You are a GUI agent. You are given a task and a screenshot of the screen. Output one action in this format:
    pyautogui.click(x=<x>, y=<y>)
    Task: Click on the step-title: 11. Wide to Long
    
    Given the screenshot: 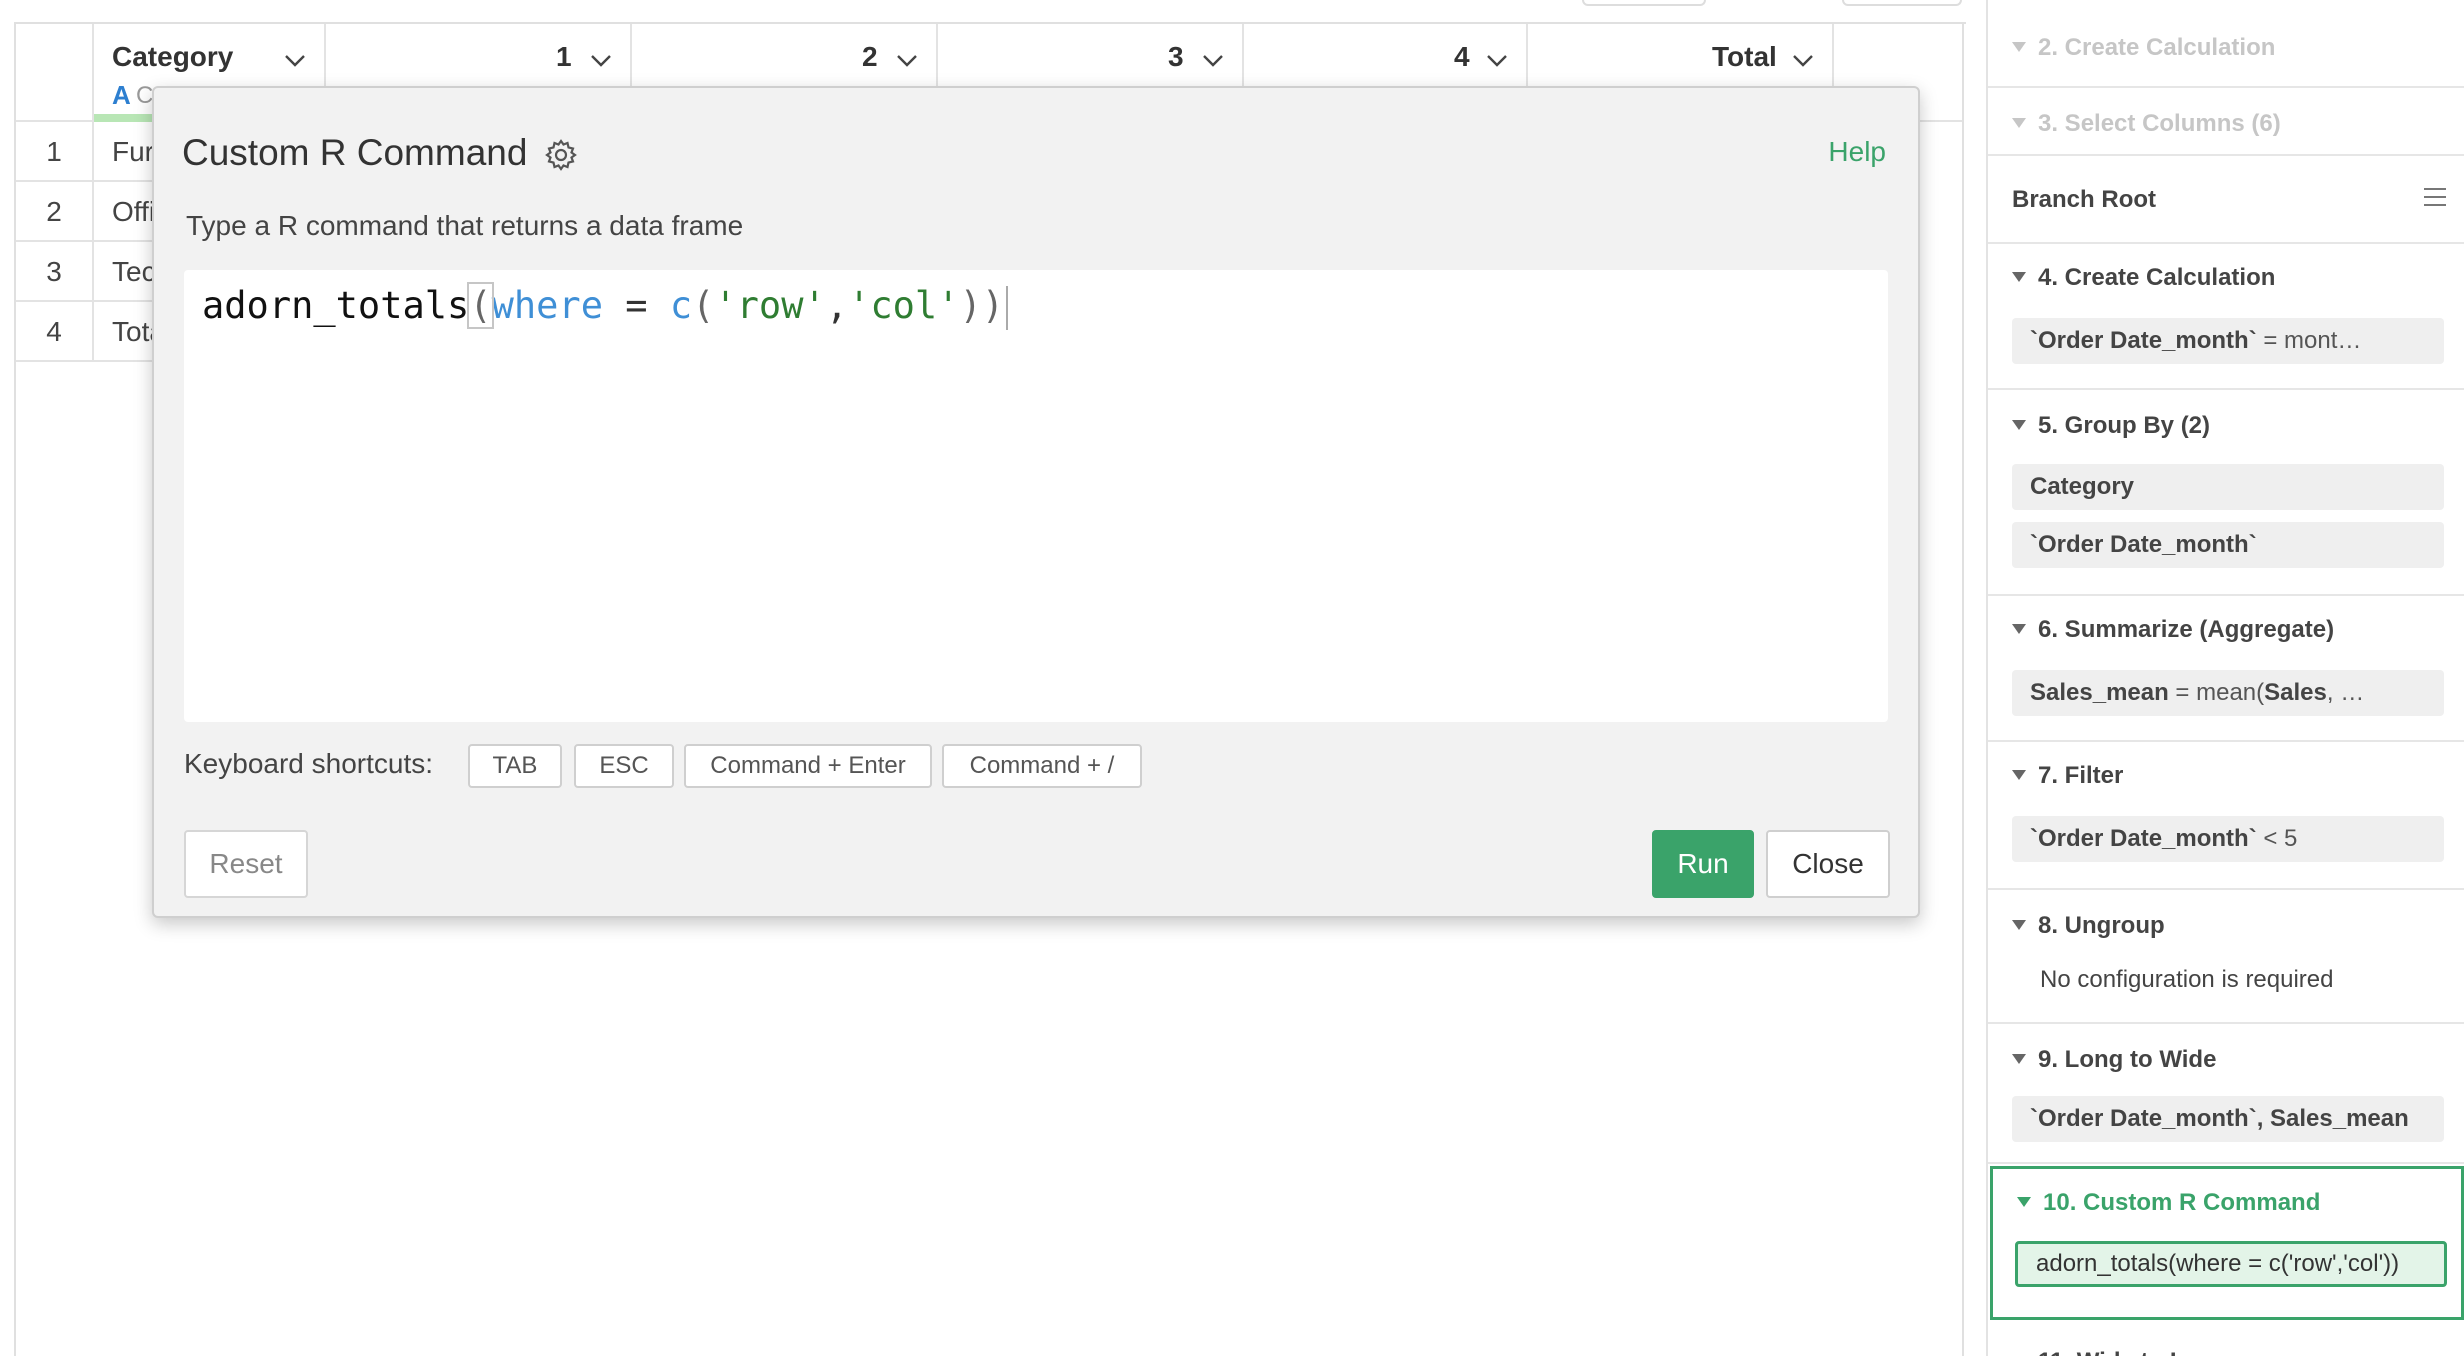 What is the action you would take?
    pyautogui.click(x=2133, y=1352)
    